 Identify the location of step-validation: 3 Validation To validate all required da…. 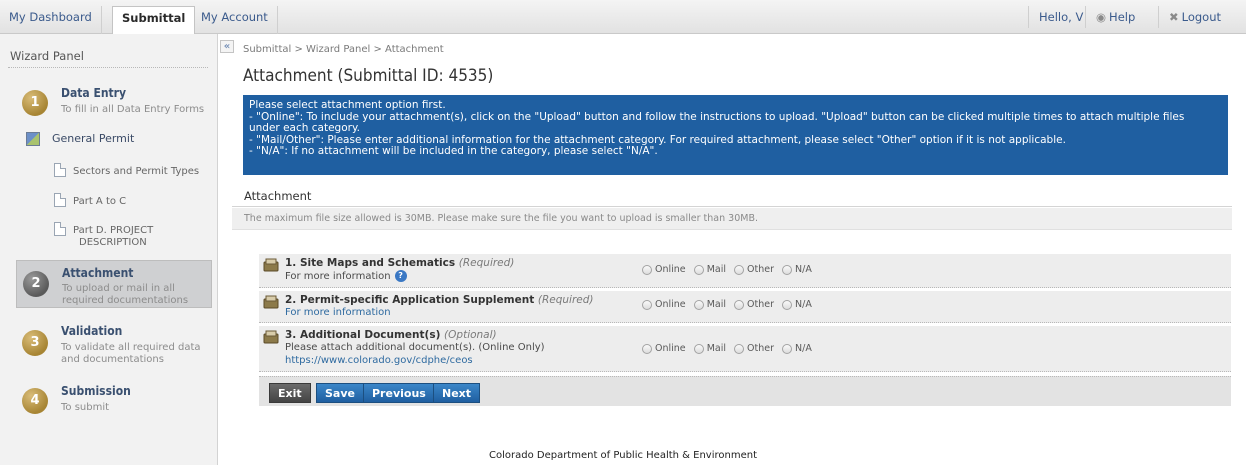
(114, 343).